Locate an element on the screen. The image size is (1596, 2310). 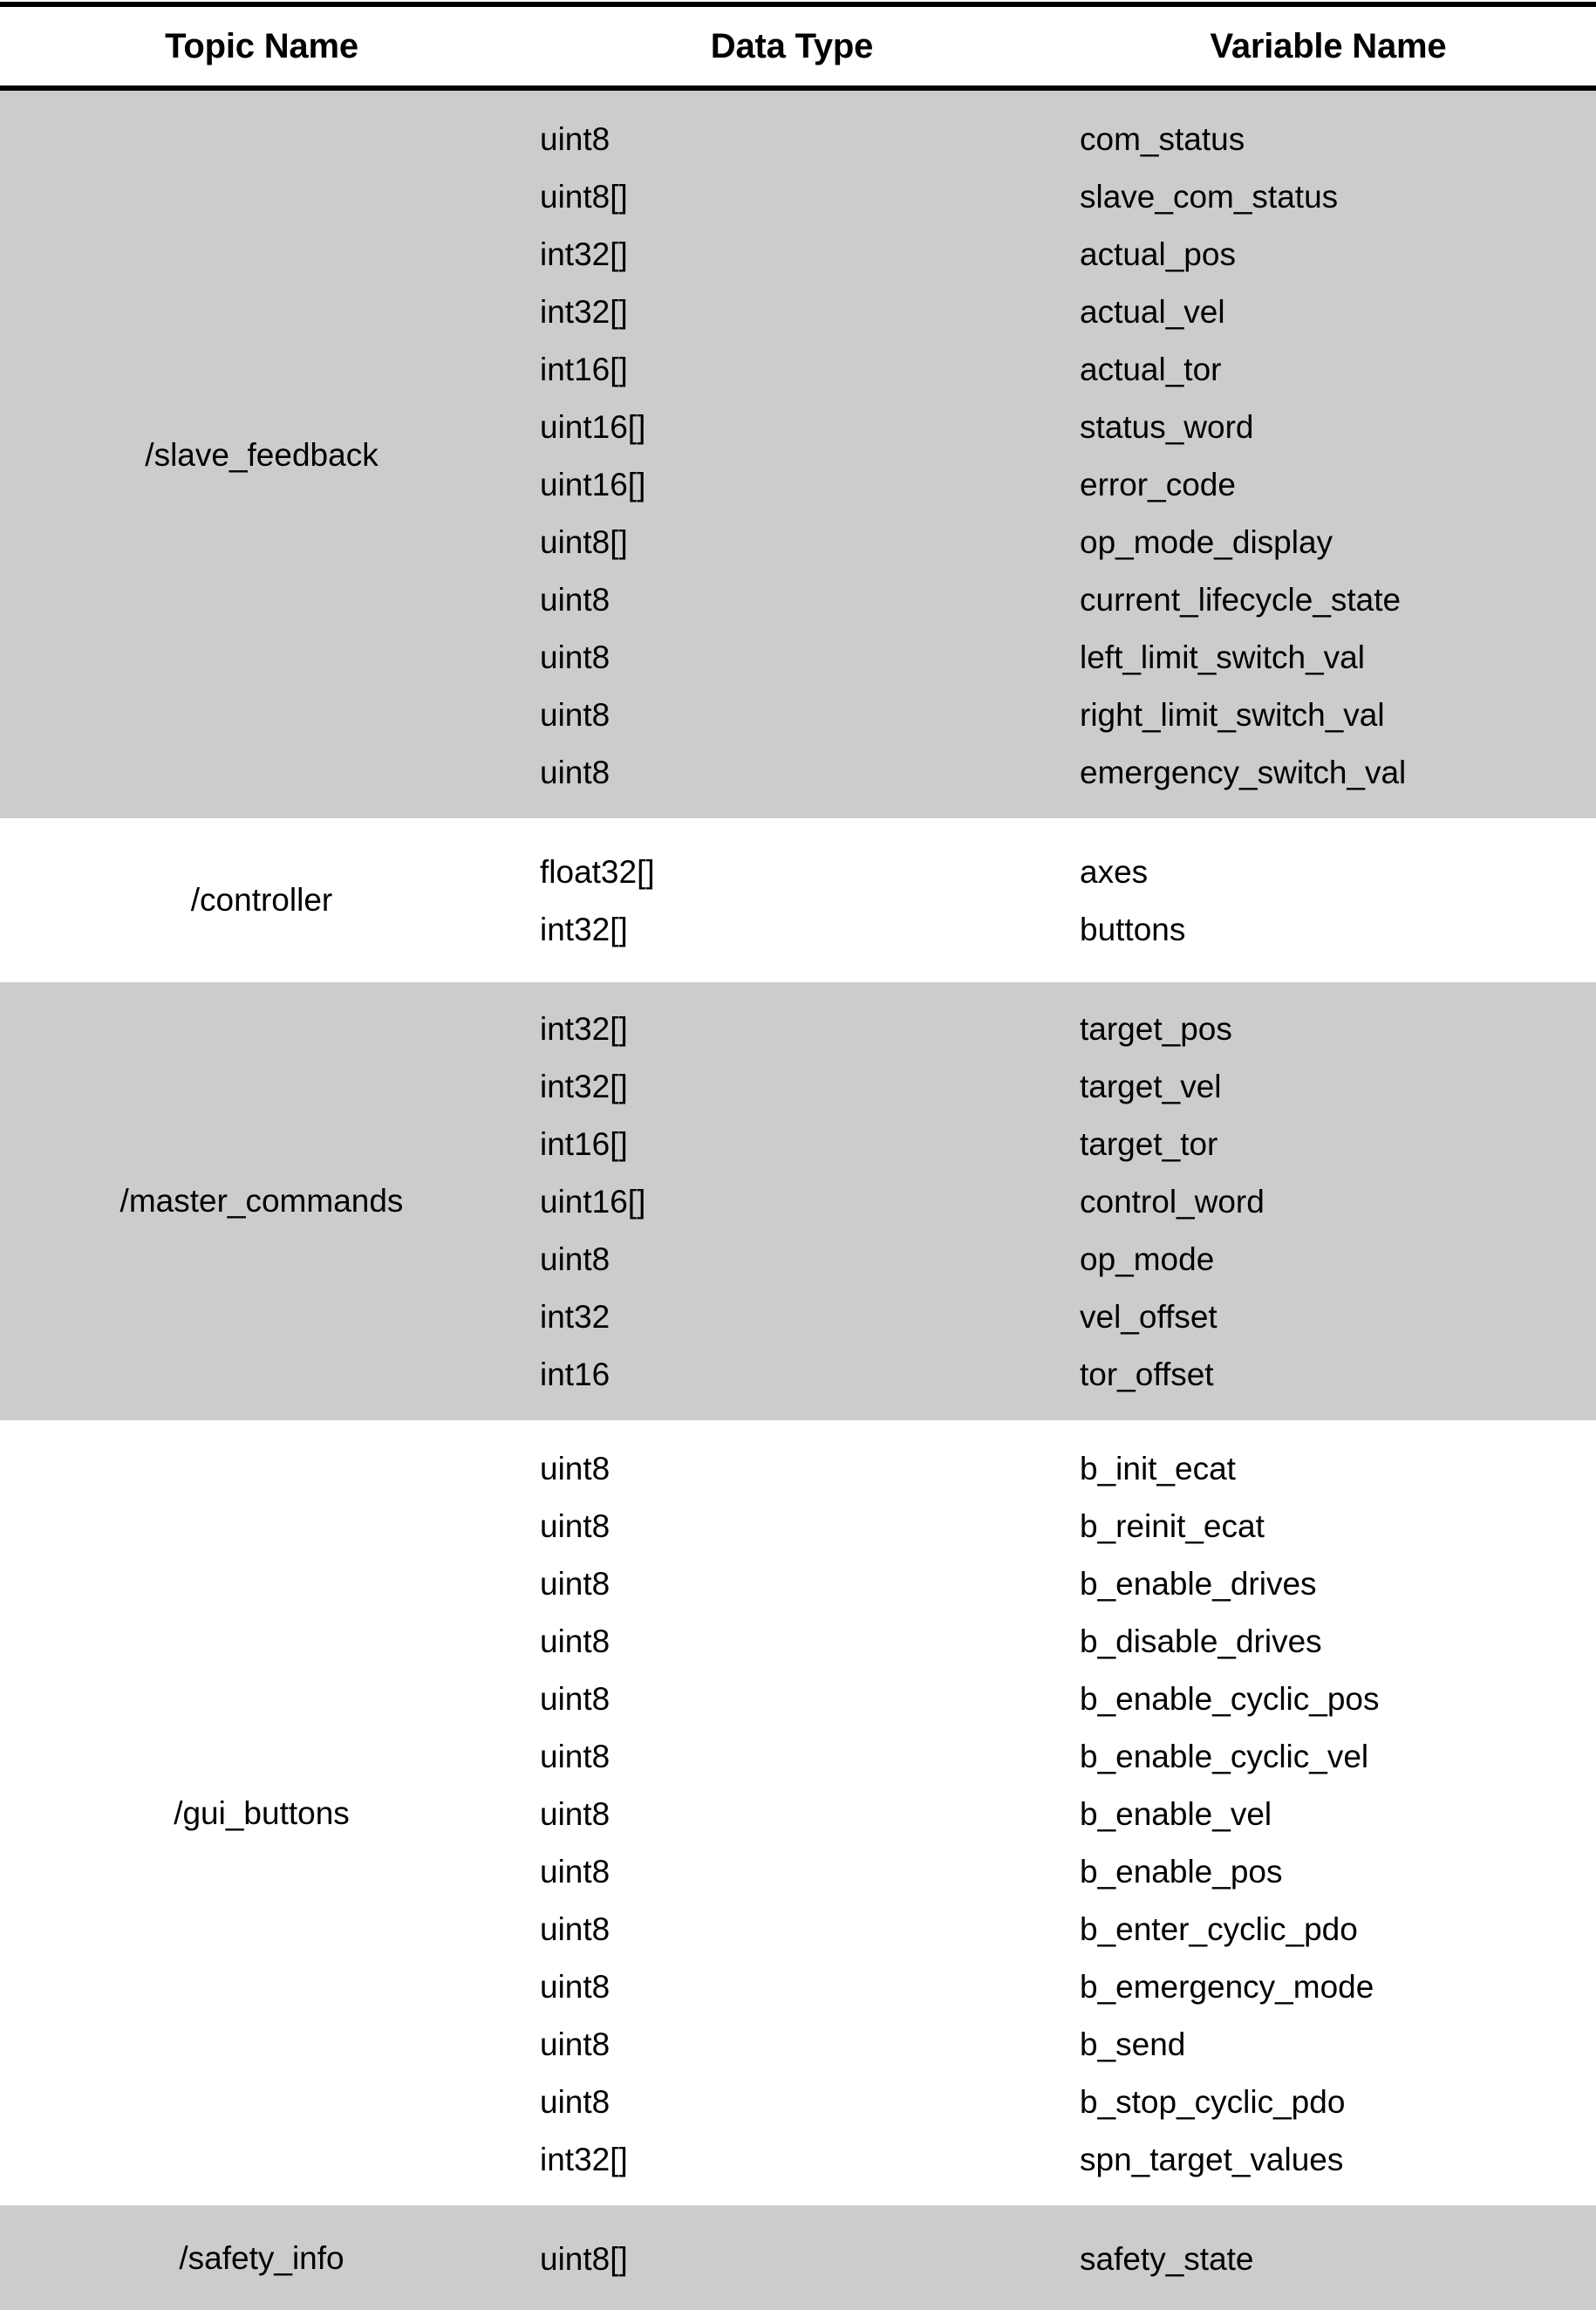
column-header-variable-name: Variable Name is located at coordinates (1328, 46).